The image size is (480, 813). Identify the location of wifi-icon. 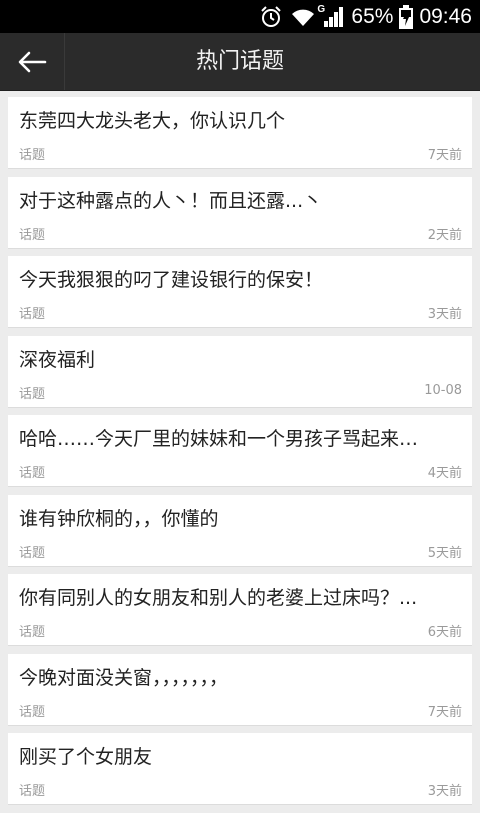
(303, 17).